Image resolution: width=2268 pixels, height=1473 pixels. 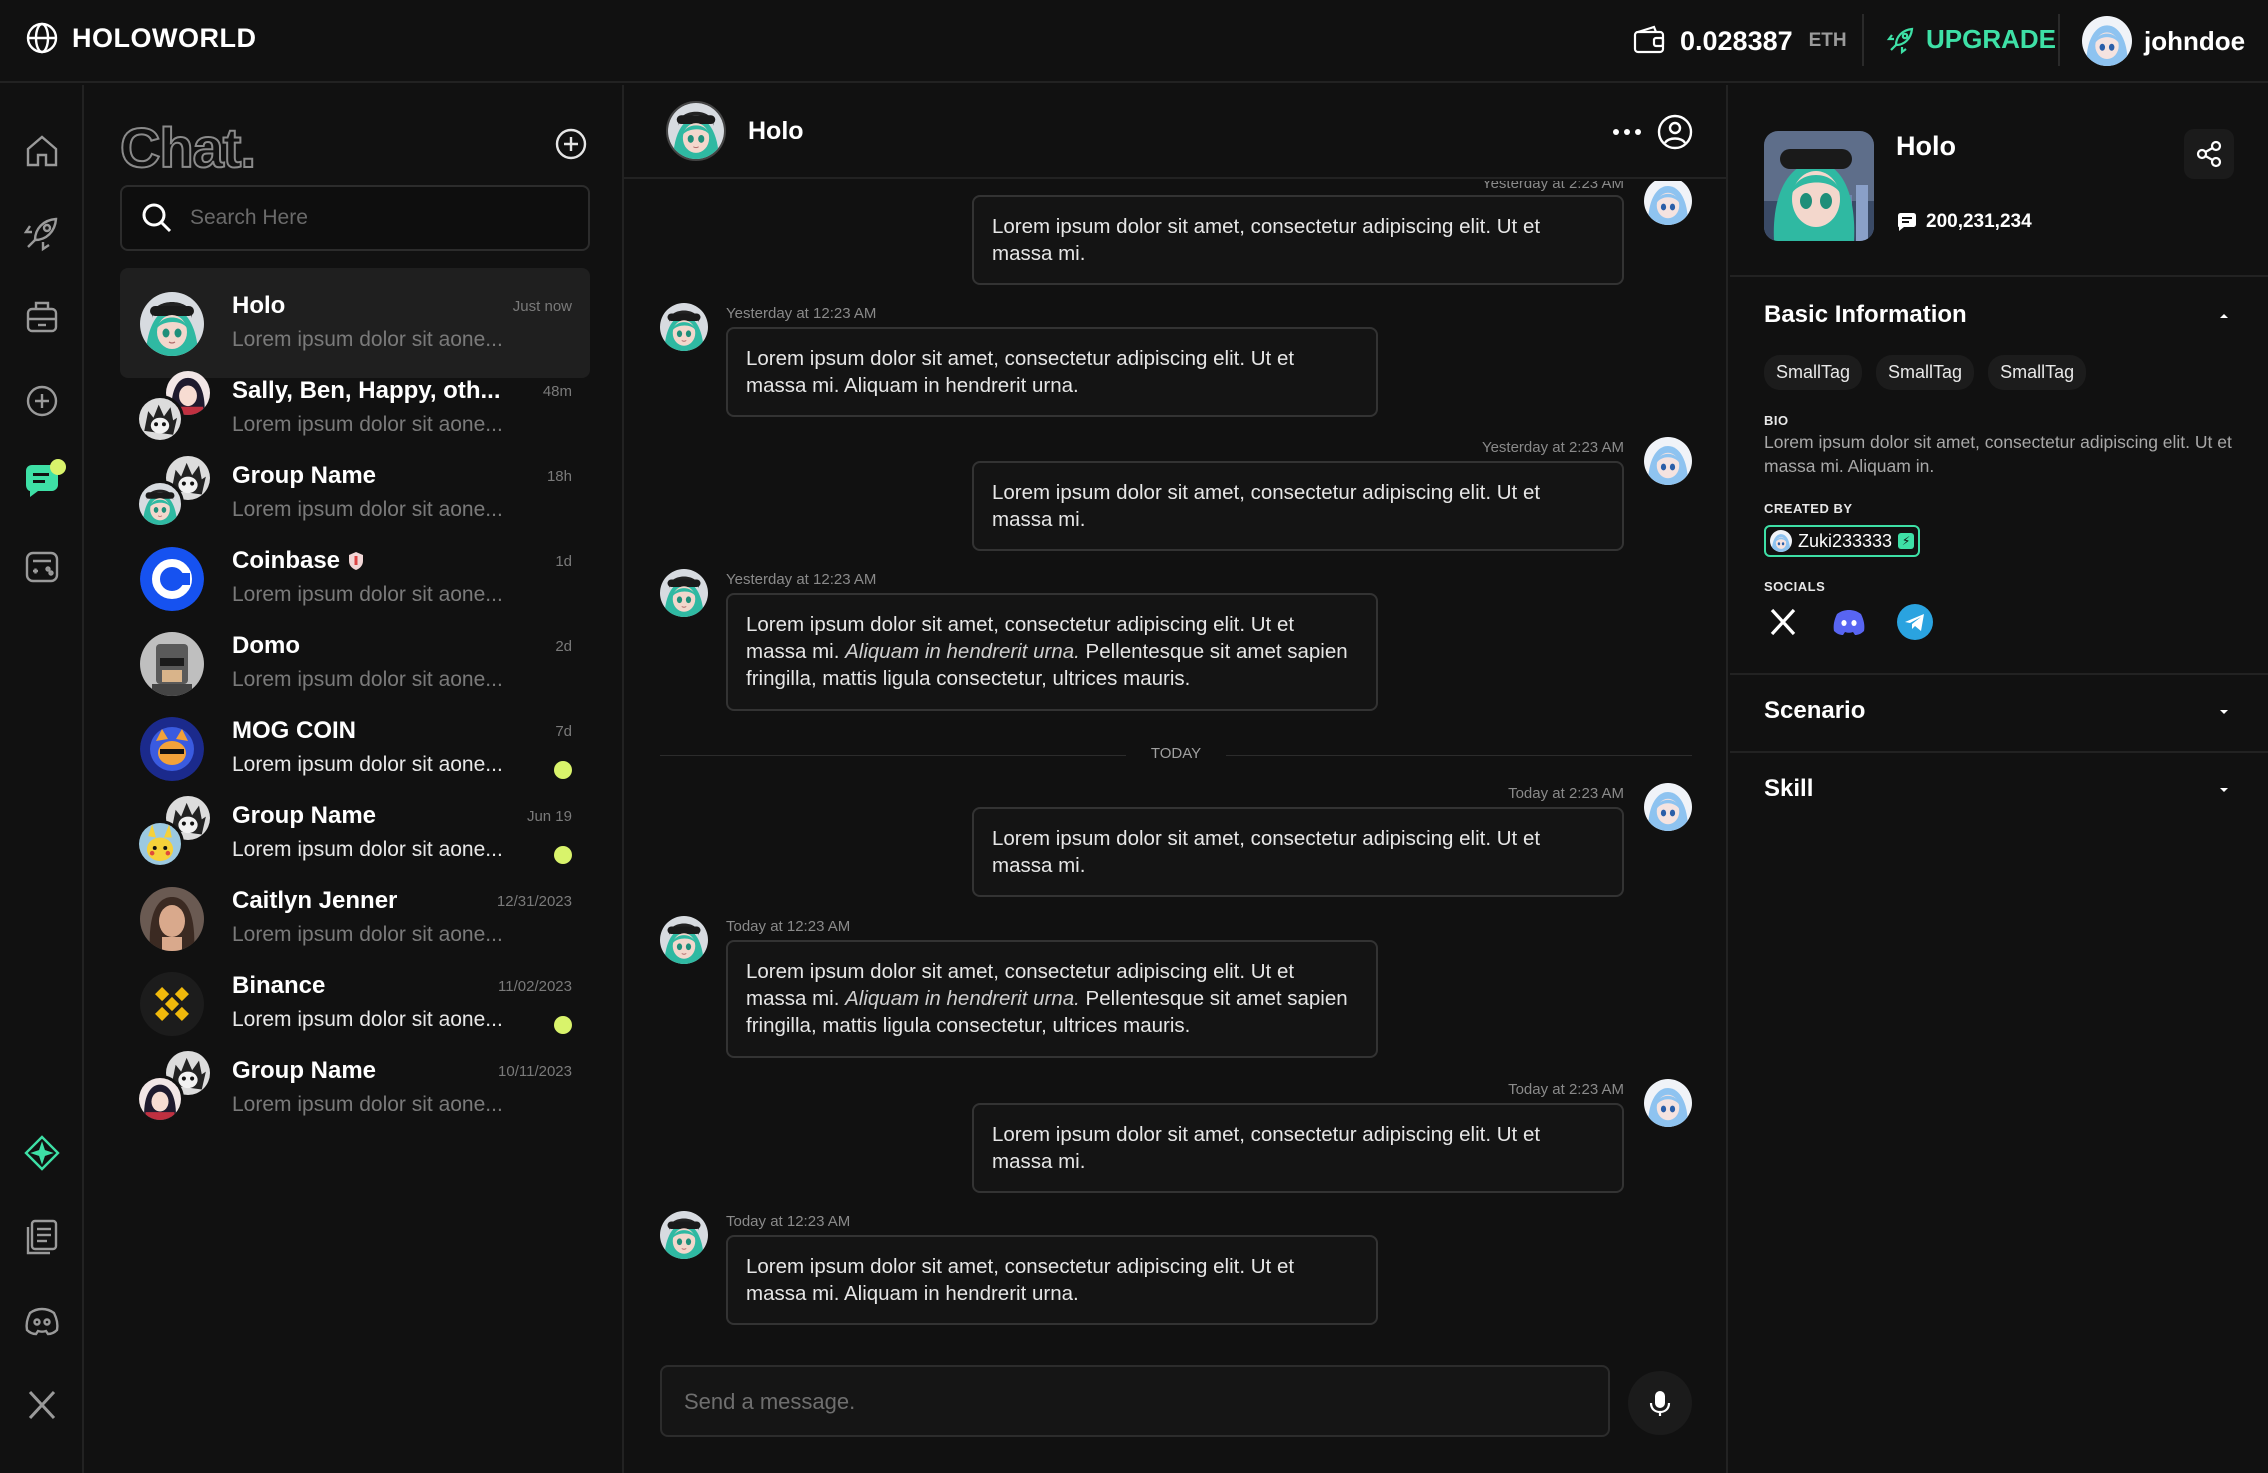 What do you see at coordinates (1176, 132) in the screenshot?
I see `chat-header: Holo` at bounding box center [1176, 132].